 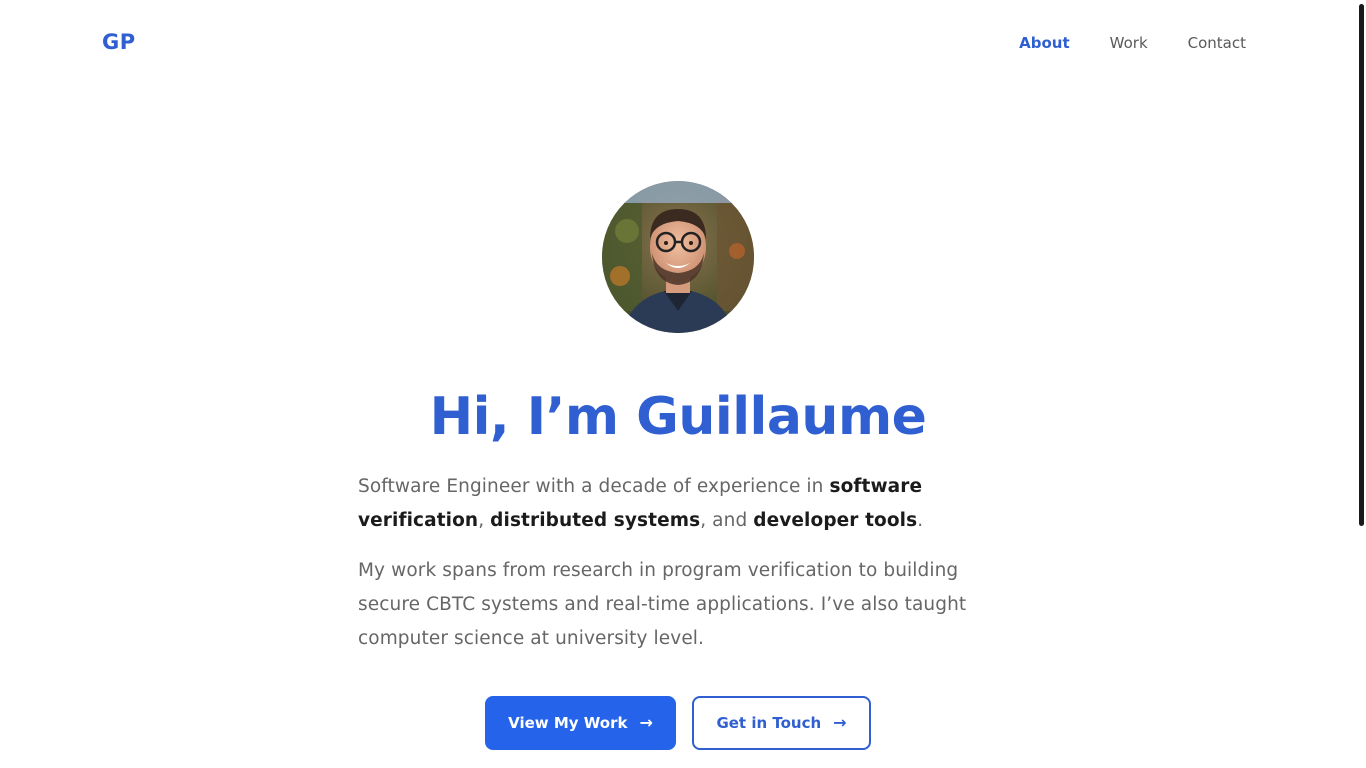 I want to click on nav-link-about: About, so click(x=1044, y=43).